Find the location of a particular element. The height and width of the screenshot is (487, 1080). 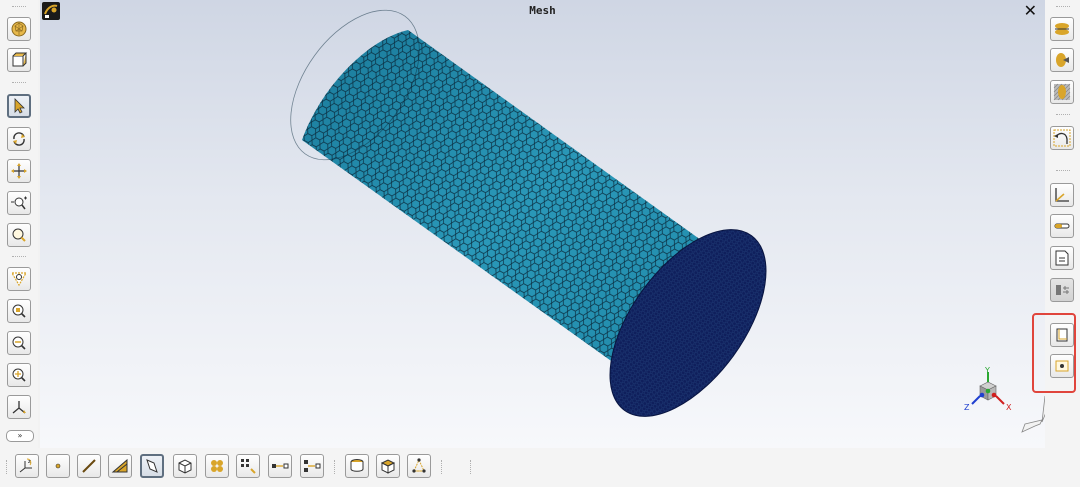

cube-face-button is located at coordinates (388, 466).